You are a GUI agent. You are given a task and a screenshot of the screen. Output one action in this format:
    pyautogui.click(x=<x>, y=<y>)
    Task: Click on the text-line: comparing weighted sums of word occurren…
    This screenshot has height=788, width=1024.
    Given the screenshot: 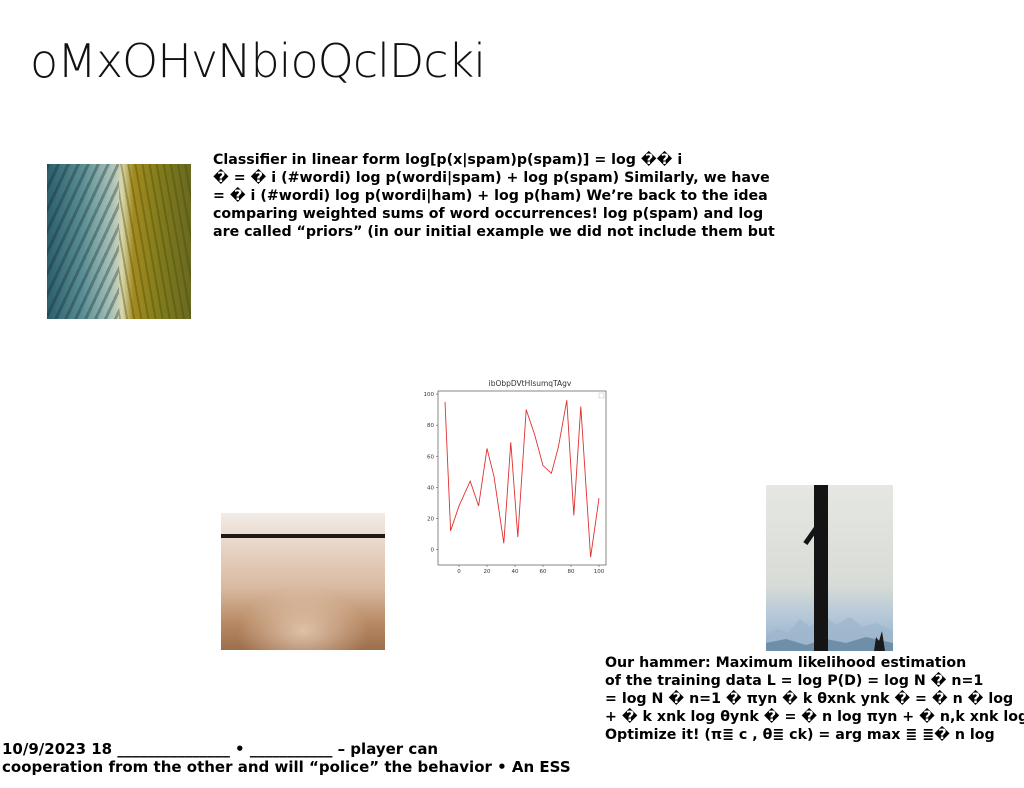 What is the action you would take?
    pyautogui.click(x=488, y=214)
    